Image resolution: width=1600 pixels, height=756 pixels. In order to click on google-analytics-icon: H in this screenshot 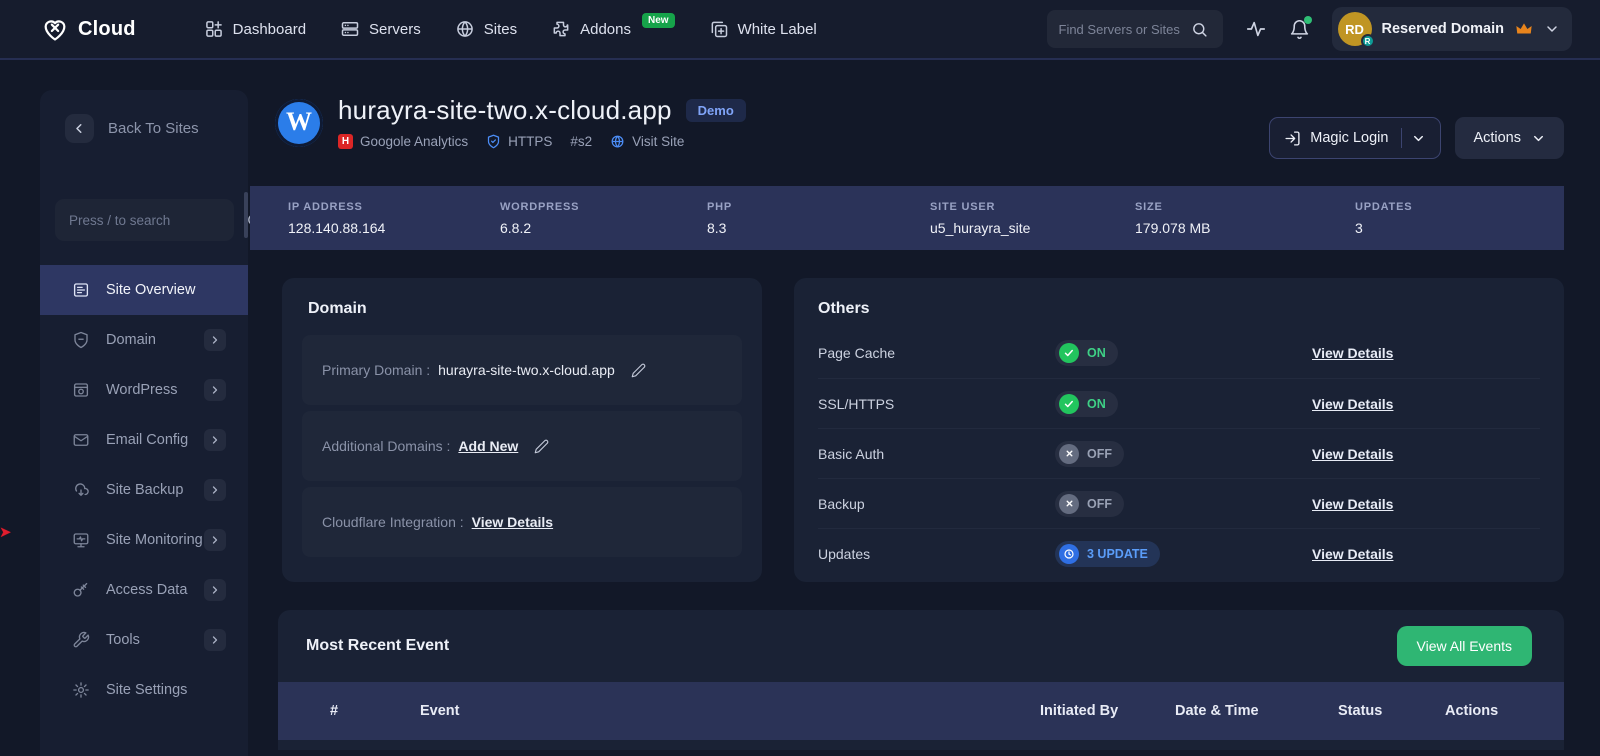, I will do `click(345, 141)`.